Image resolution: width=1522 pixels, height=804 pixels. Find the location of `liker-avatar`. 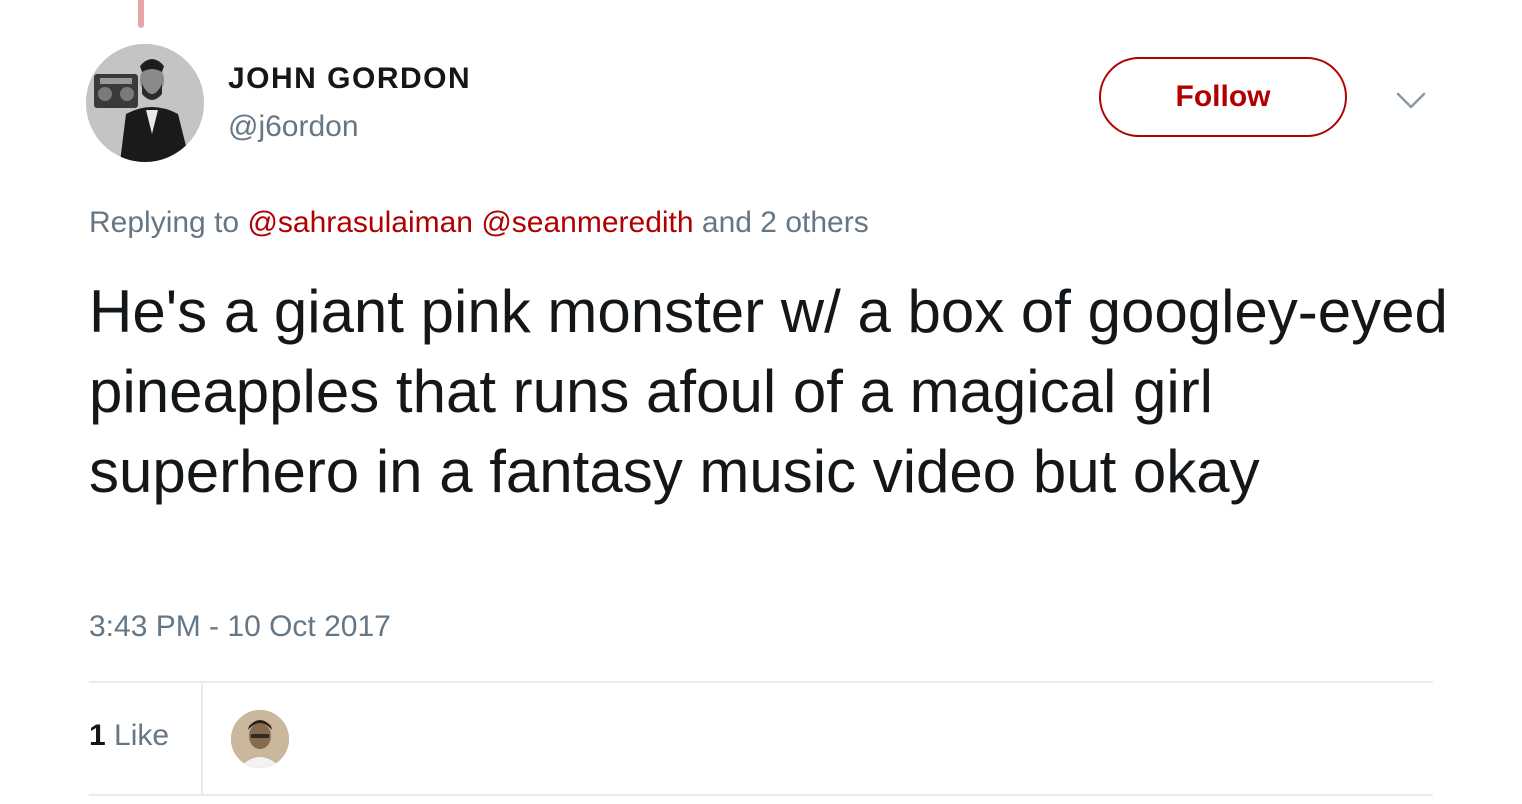

liker-avatar is located at coordinates (260, 739).